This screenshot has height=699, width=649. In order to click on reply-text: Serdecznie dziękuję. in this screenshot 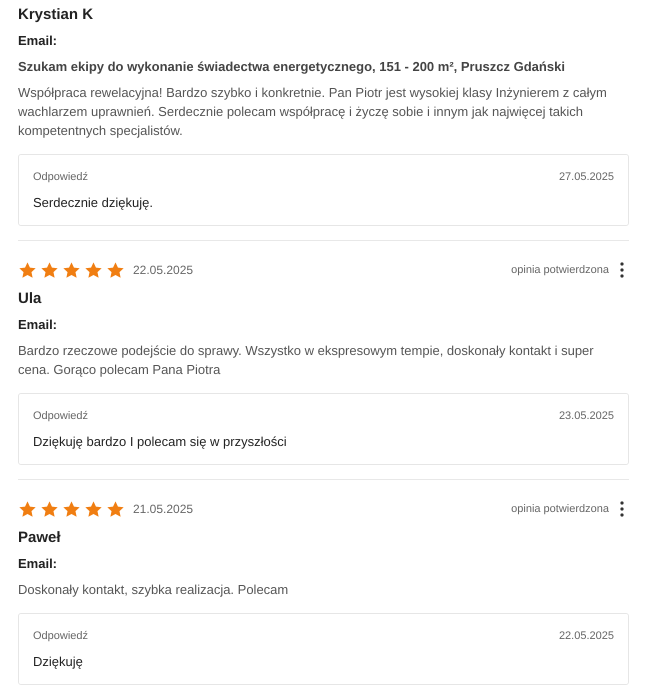, I will do `click(93, 203)`.